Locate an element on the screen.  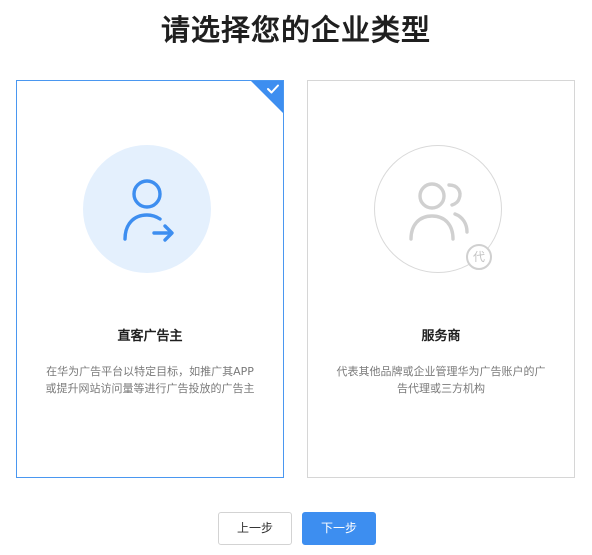
user-arrow-icon is located at coordinates (148, 210).